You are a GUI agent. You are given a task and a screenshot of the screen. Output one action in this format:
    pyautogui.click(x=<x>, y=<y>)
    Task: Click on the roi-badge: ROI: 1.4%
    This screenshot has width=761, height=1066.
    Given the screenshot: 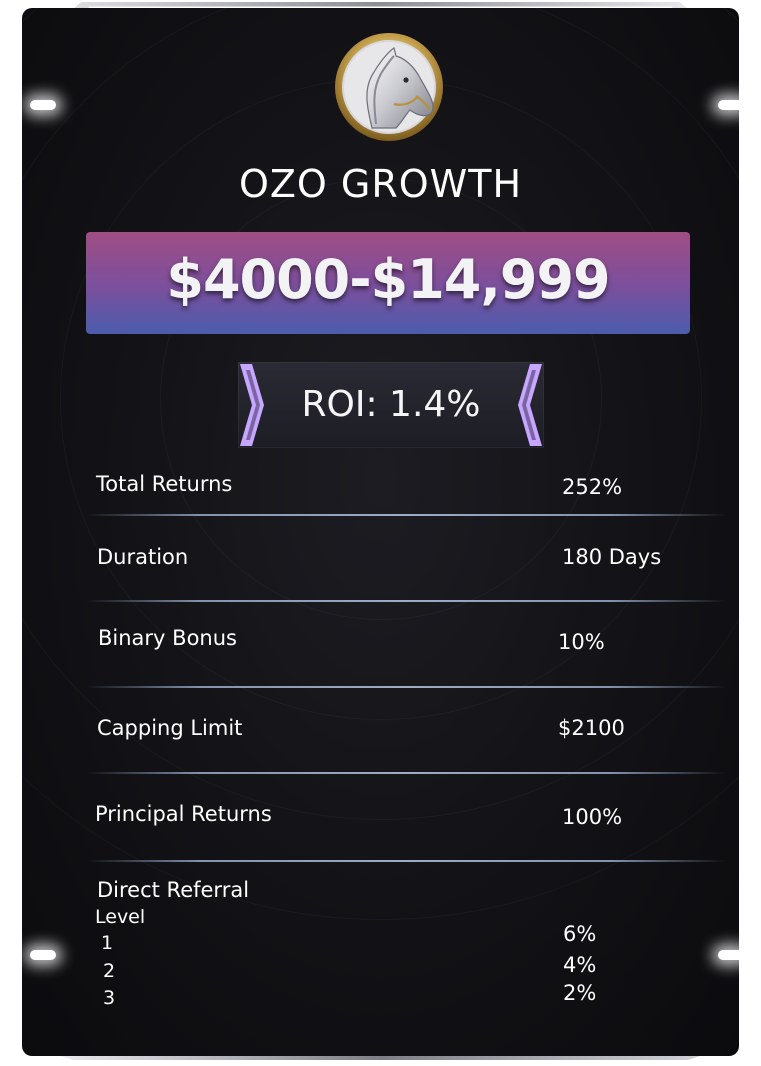 What is the action you would take?
    pyautogui.click(x=391, y=405)
    